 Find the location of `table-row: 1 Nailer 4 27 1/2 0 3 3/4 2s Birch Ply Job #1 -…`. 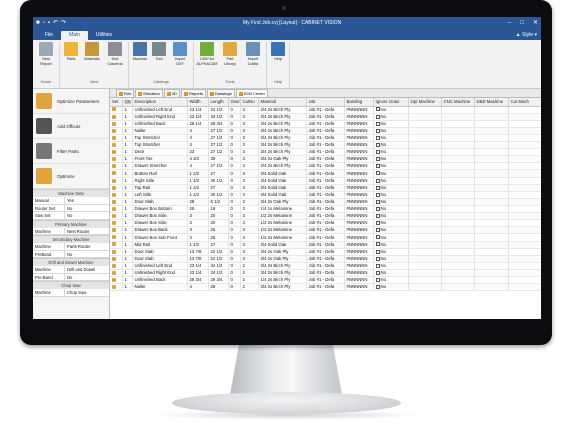

table-row: 1 Nailer 4 27 1/2 0 3 3/4 2s Birch Ply Job #1 -… is located at coordinates (325, 131).